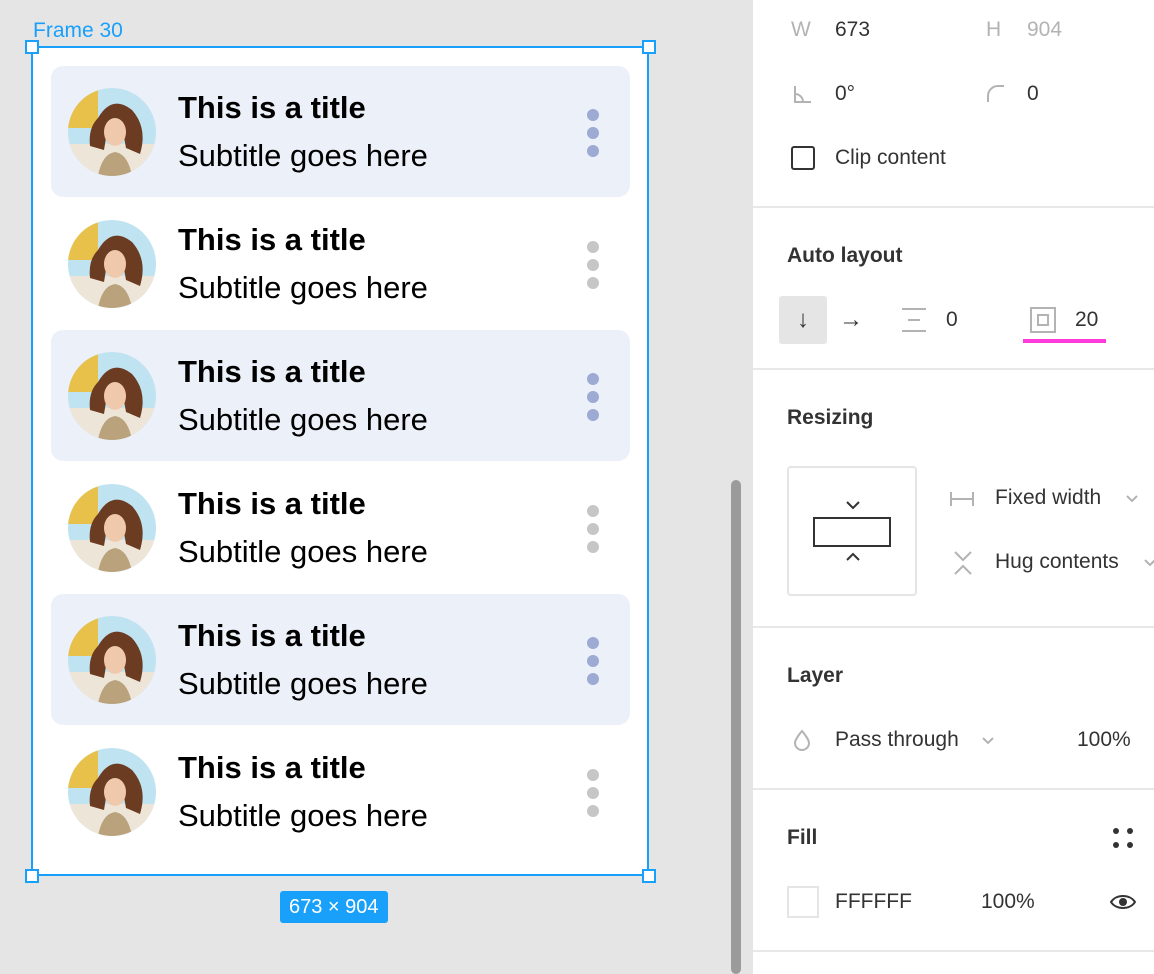  I want to click on arrow-down-icon: ↓, so click(803, 319).